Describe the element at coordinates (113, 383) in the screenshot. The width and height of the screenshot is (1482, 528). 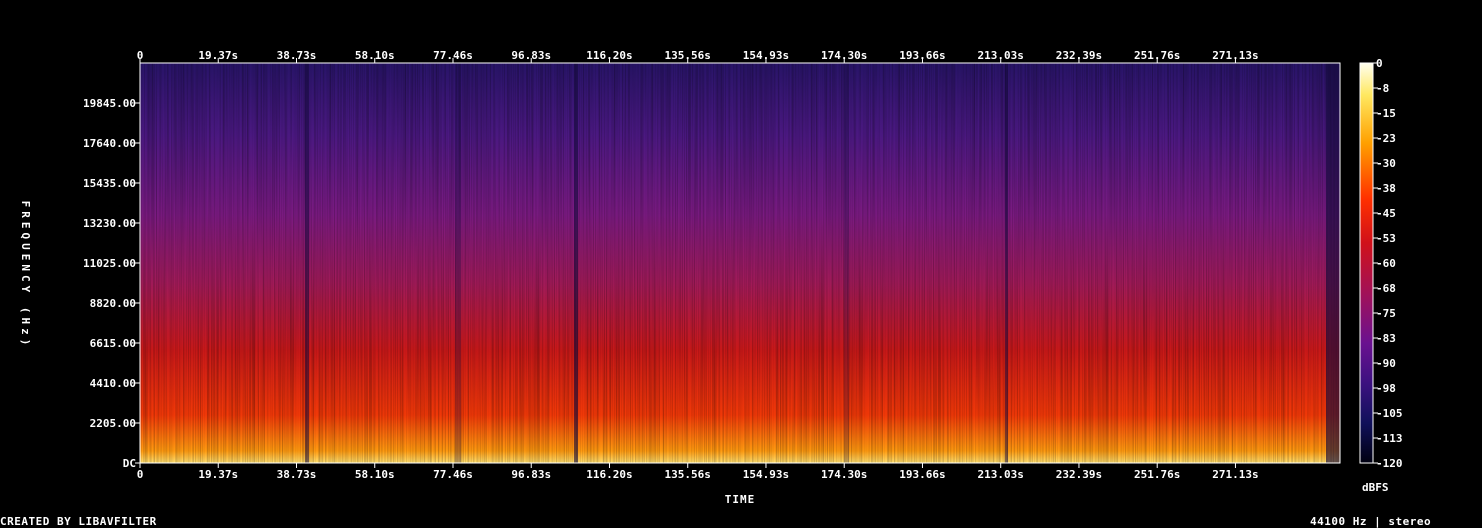
I see `y-tick-label: 4410.00` at that location.